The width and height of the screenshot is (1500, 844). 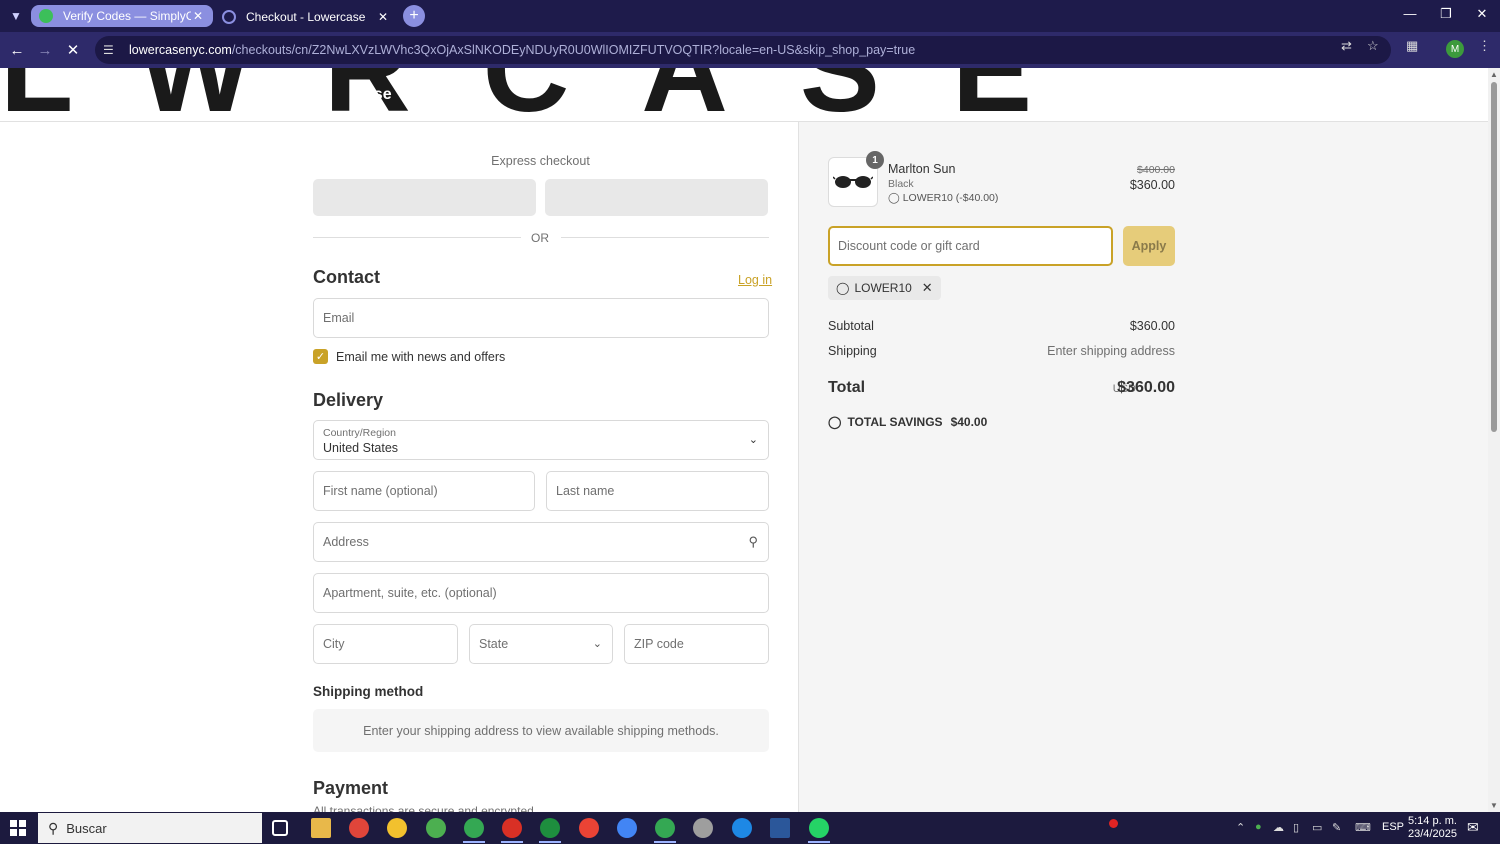 What do you see at coordinates (1482, 14) in the screenshot?
I see `window-close-icon: ✕` at bounding box center [1482, 14].